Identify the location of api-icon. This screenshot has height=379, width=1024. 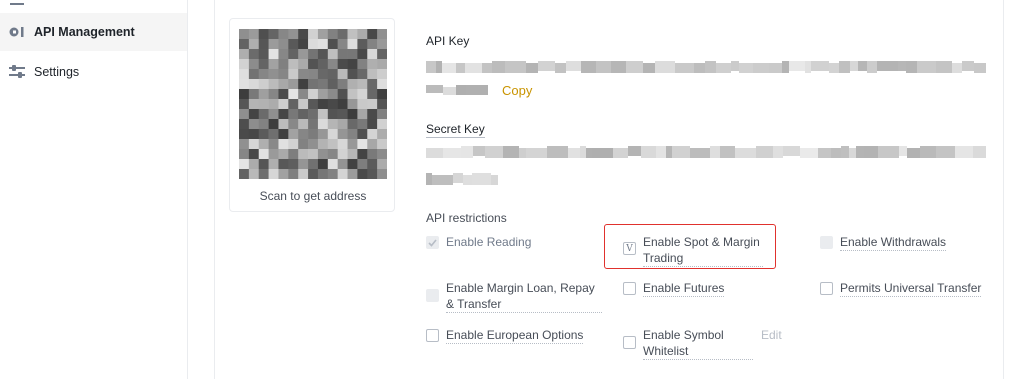
(17, 32).